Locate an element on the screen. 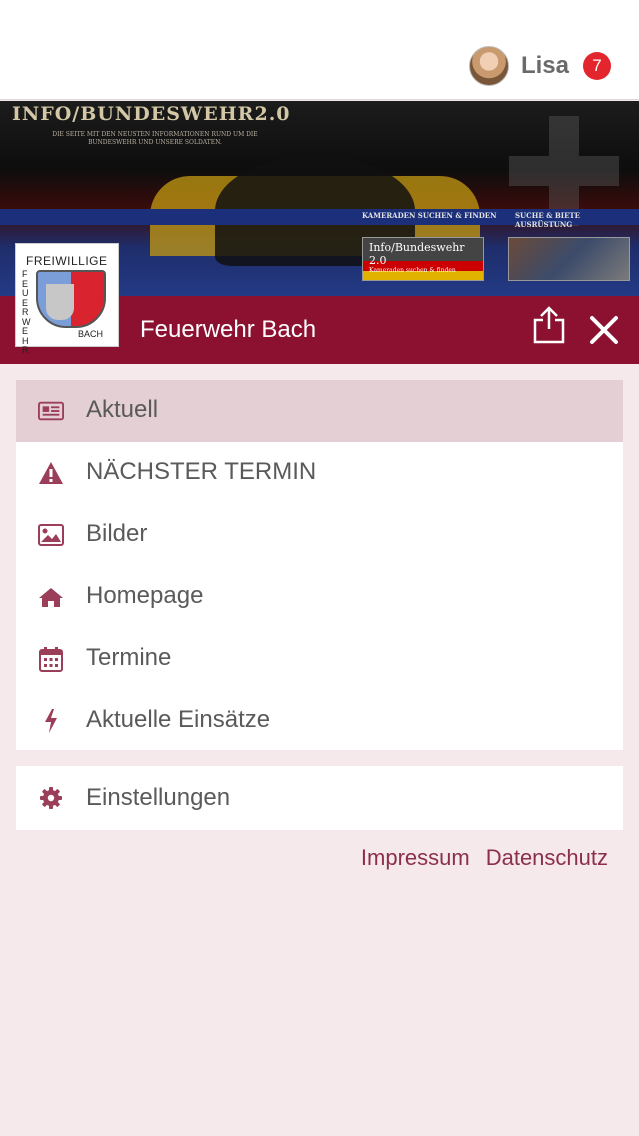  datenschutz-link: Datenschutz is located at coordinates (547, 858).